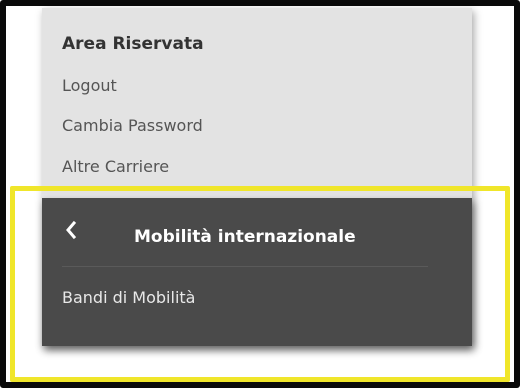  Describe the element at coordinates (115, 166) in the screenshot. I see `other-careers-link: Altre Carriere` at that location.